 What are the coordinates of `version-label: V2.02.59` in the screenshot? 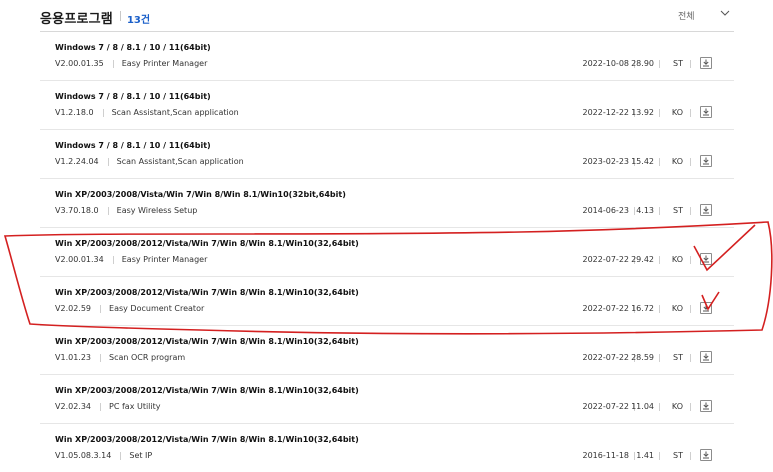 It's located at (73, 308).